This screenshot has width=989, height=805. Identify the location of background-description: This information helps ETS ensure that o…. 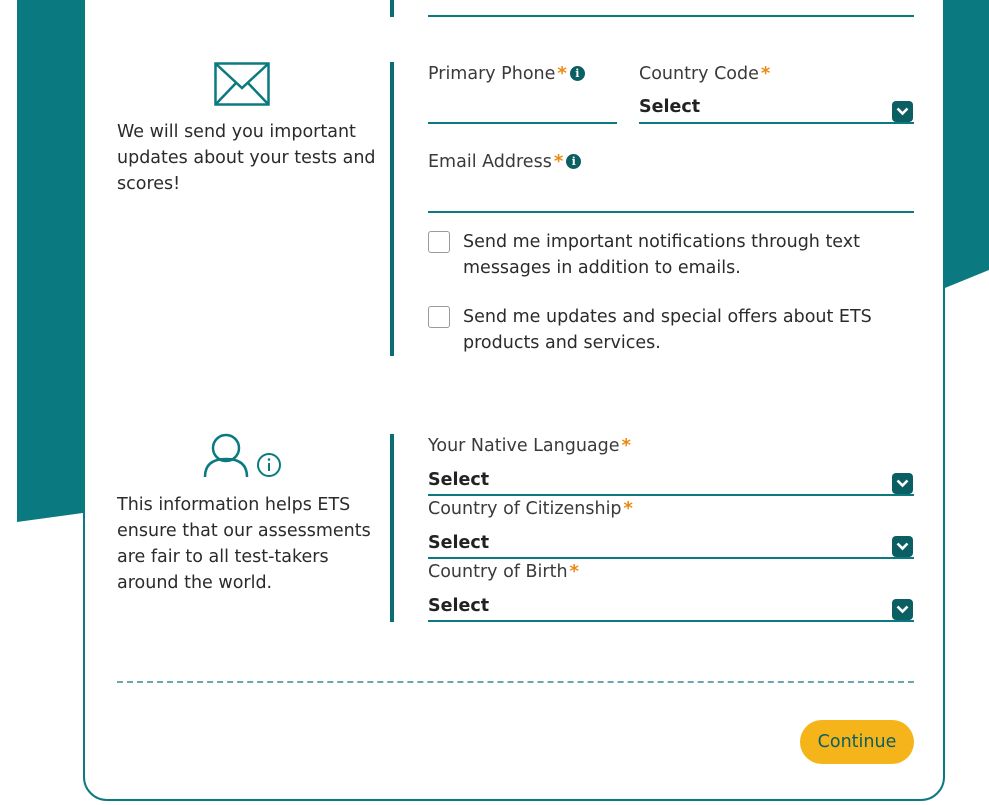
(244, 544).